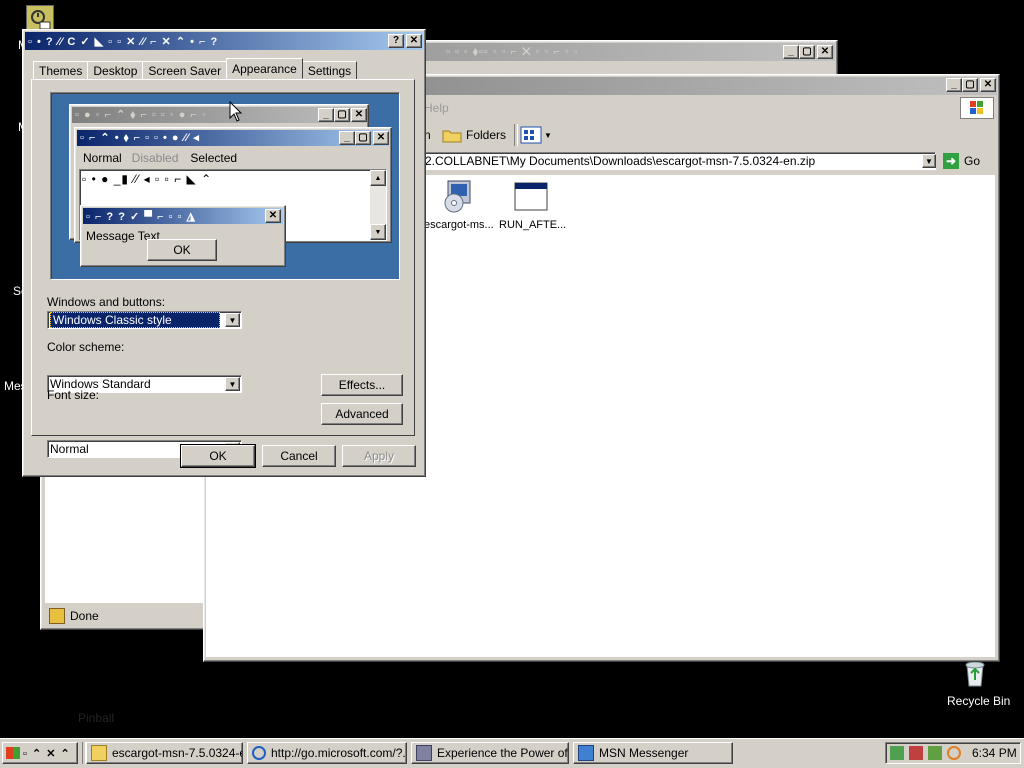 Image resolution: width=1024 pixels, height=768 pixels. I want to click on preview-msgbox-titlebar: ▫ ⌐ ? ? ✓ ▀ ⌐ ▫ ▫ ◮, so click(183, 216).